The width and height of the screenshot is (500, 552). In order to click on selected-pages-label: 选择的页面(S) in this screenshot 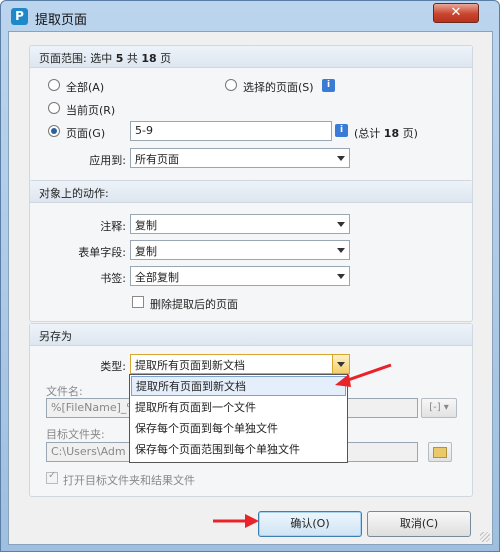, I will do `click(278, 87)`.